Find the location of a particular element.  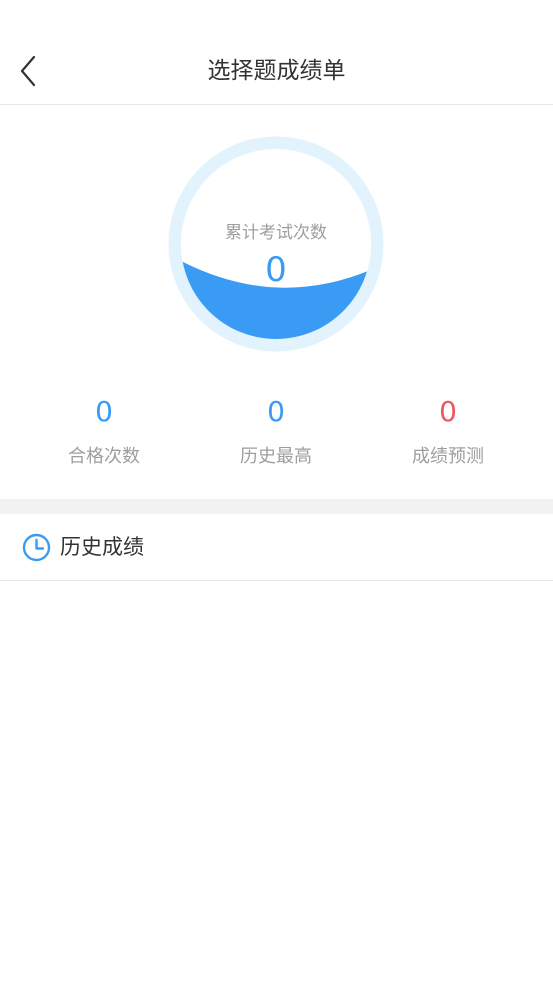

stat-highest-score-value: 0 is located at coordinates (276, 411).